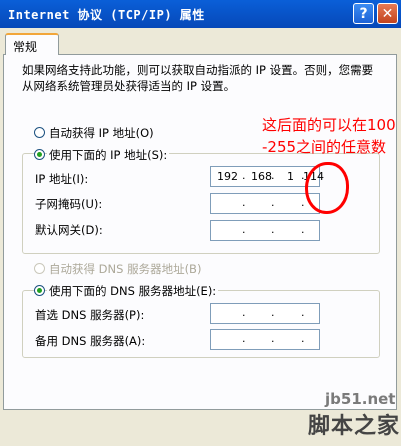  I want to click on gateway-label: 默认网关(D):, so click(69, 230).